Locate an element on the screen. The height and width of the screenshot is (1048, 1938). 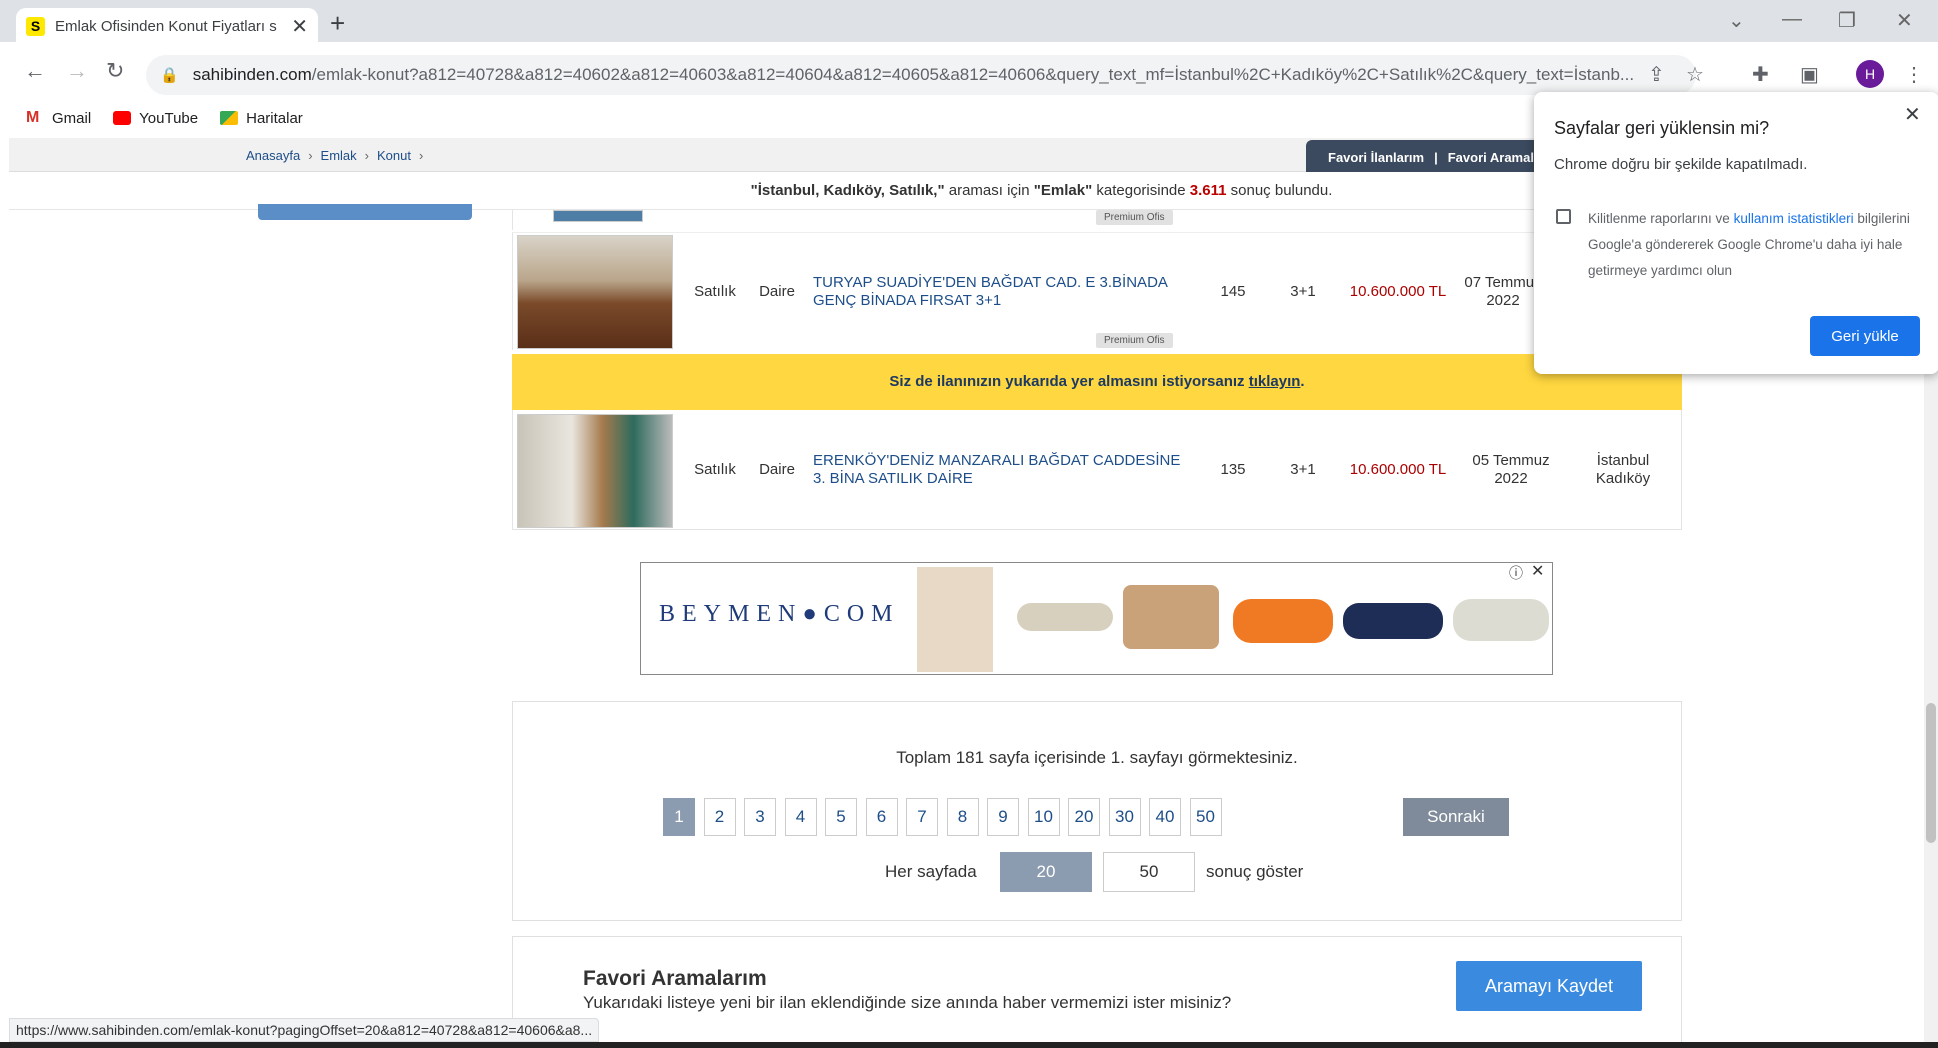
page-5-button: 5 is located at coordinates (841, 817).